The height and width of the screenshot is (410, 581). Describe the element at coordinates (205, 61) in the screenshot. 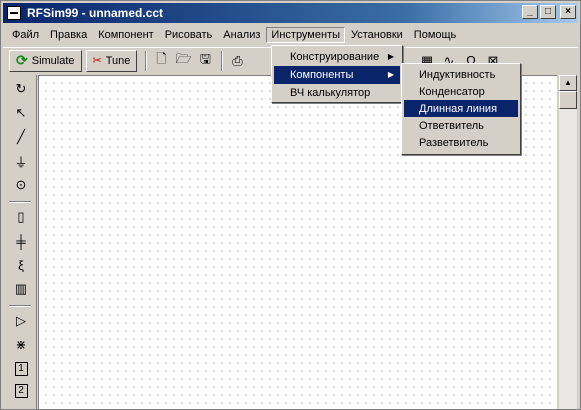

I see `save-icon: 🖫` at that location.